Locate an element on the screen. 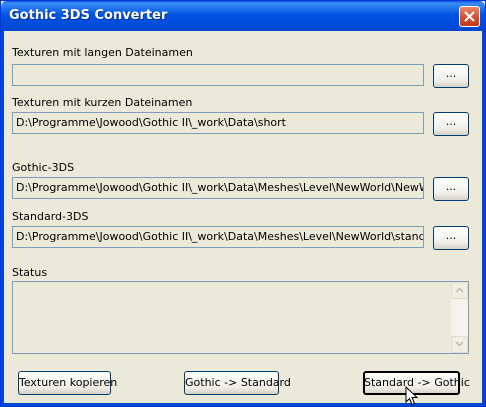 The image size is (486, 407). status-scrollbar is located at coordinates (459, 317).